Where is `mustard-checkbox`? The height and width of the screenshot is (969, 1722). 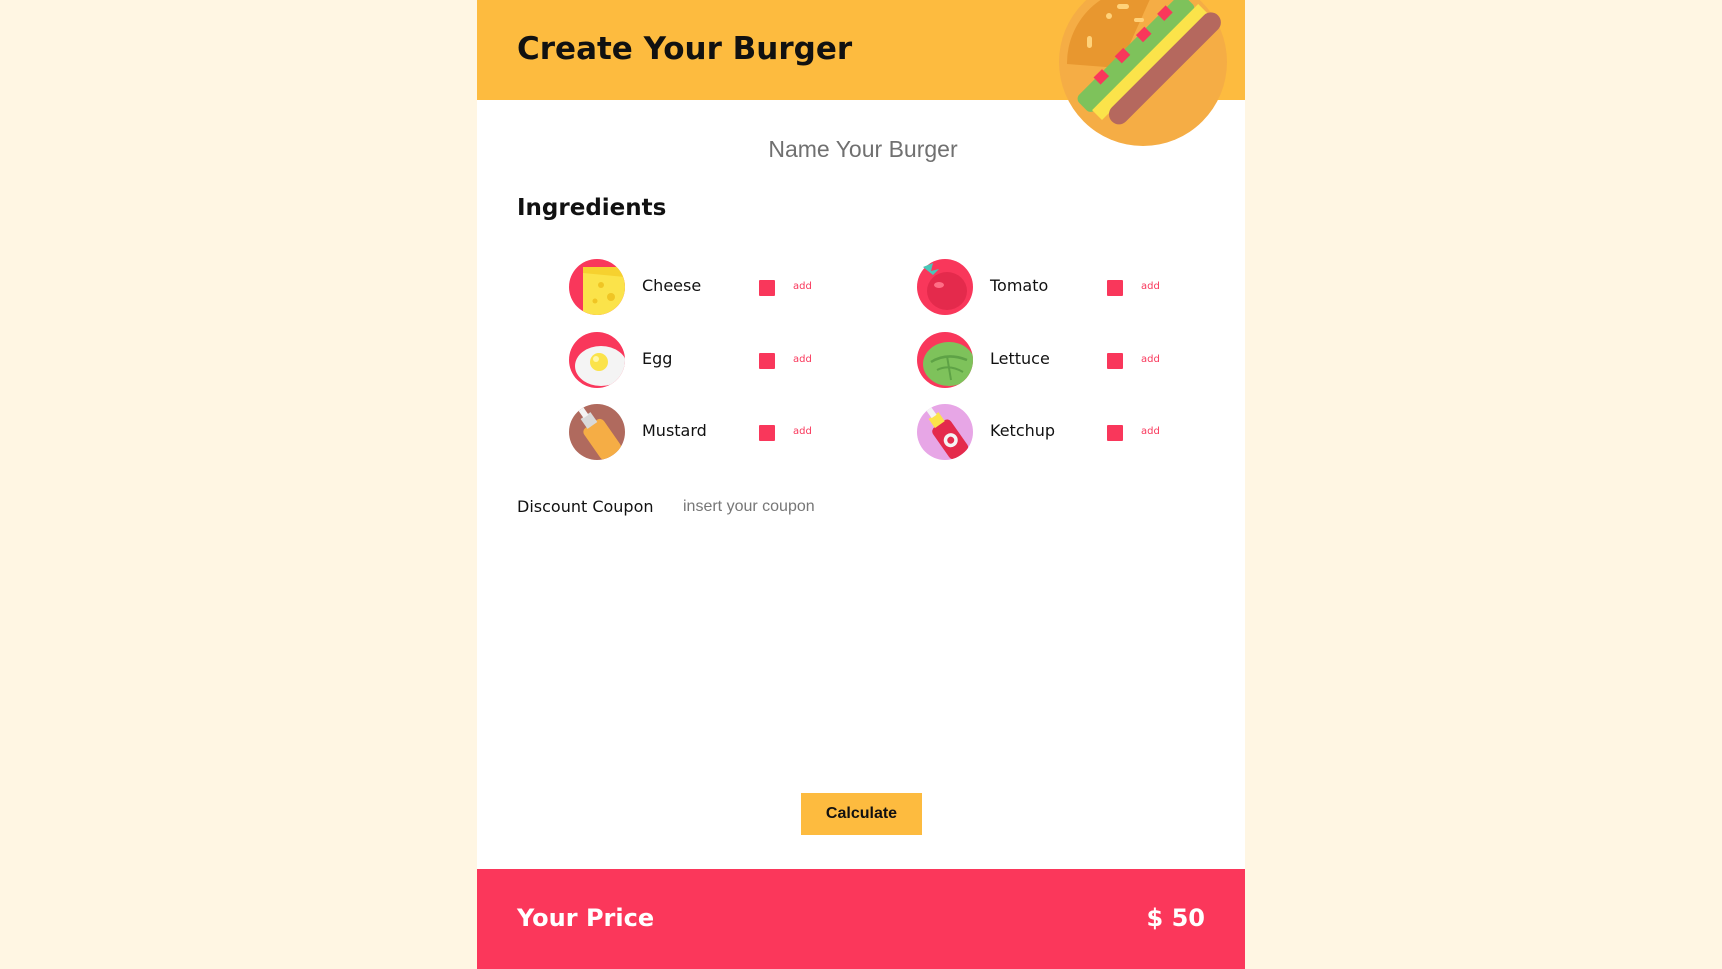 mustard-checkbox is located at coordinates (767, 433).